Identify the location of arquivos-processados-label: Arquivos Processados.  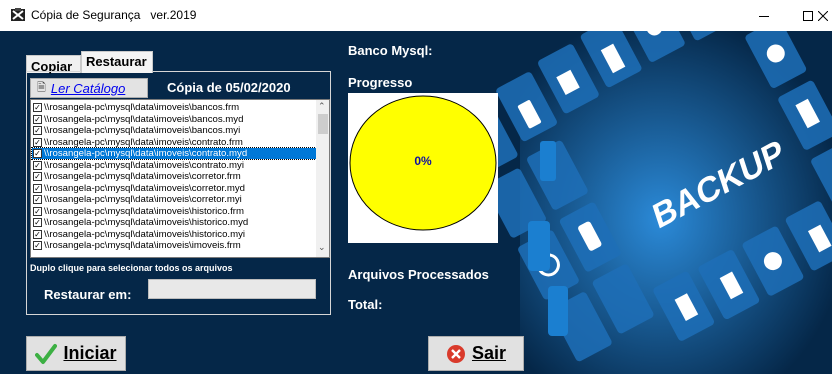
(418, 274).